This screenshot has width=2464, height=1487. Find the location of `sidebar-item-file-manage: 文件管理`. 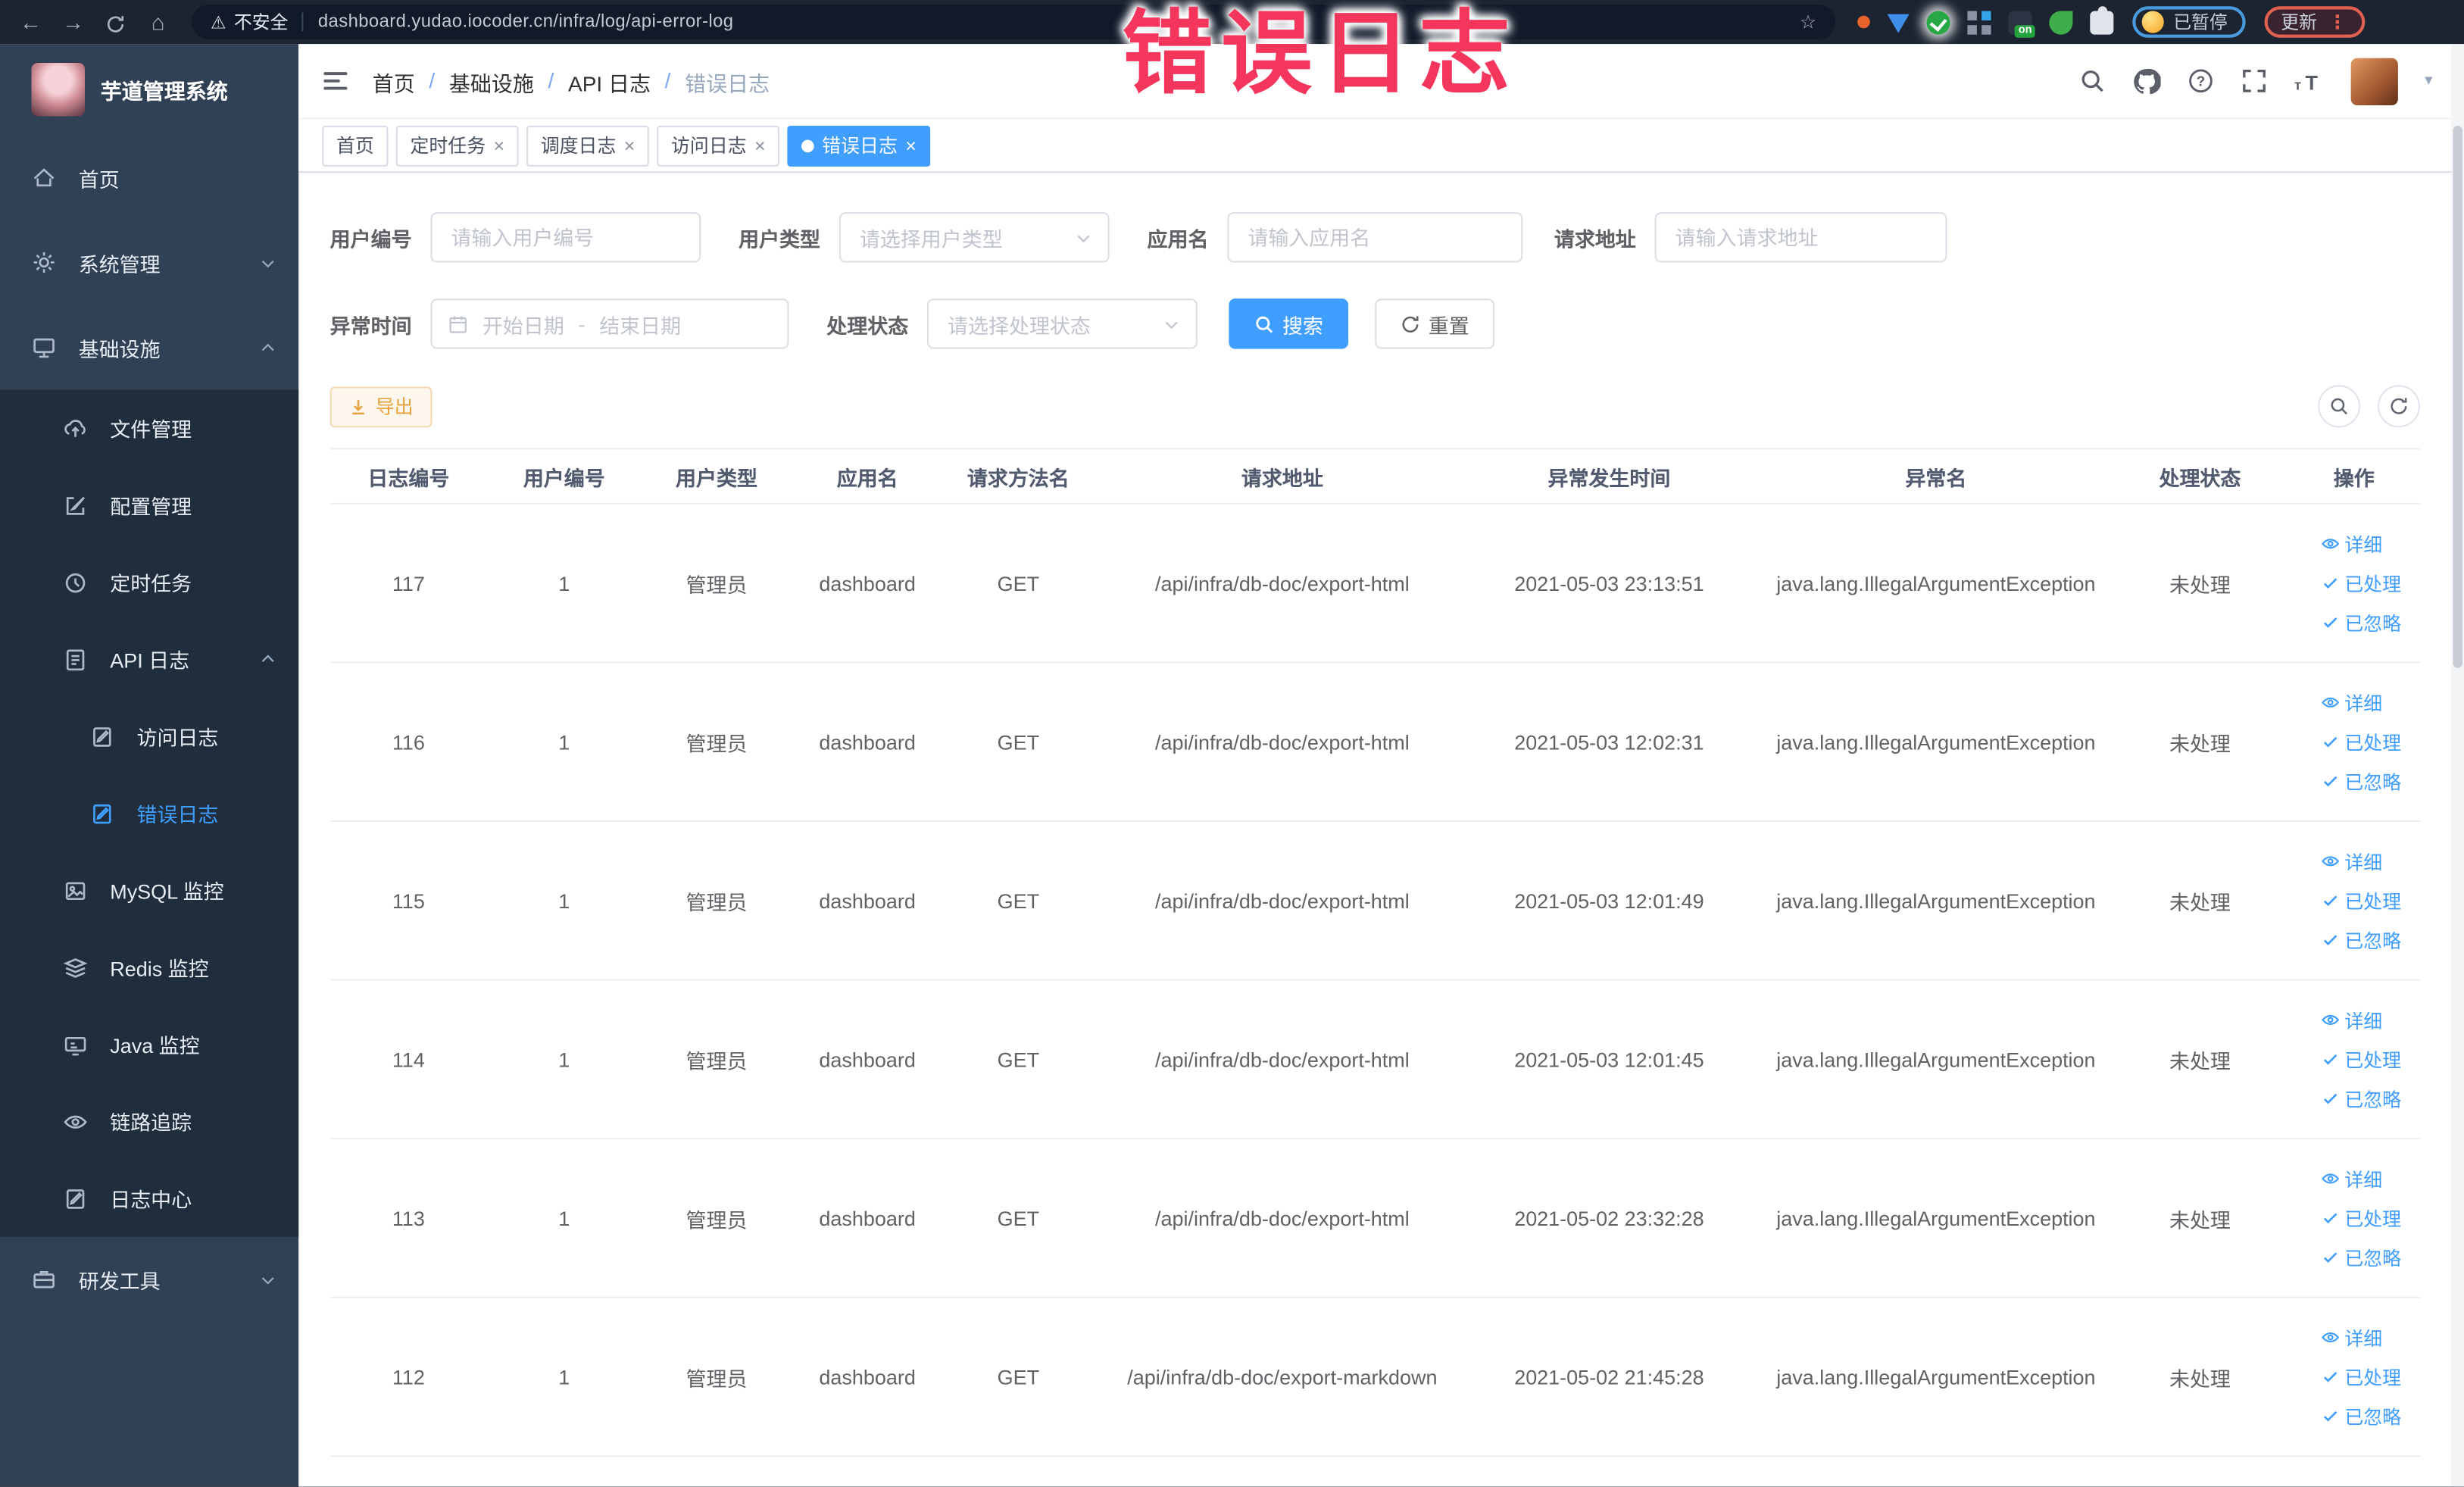

sidebar-item-file-manage: 文件管理 is located at coordinates (149, 428).